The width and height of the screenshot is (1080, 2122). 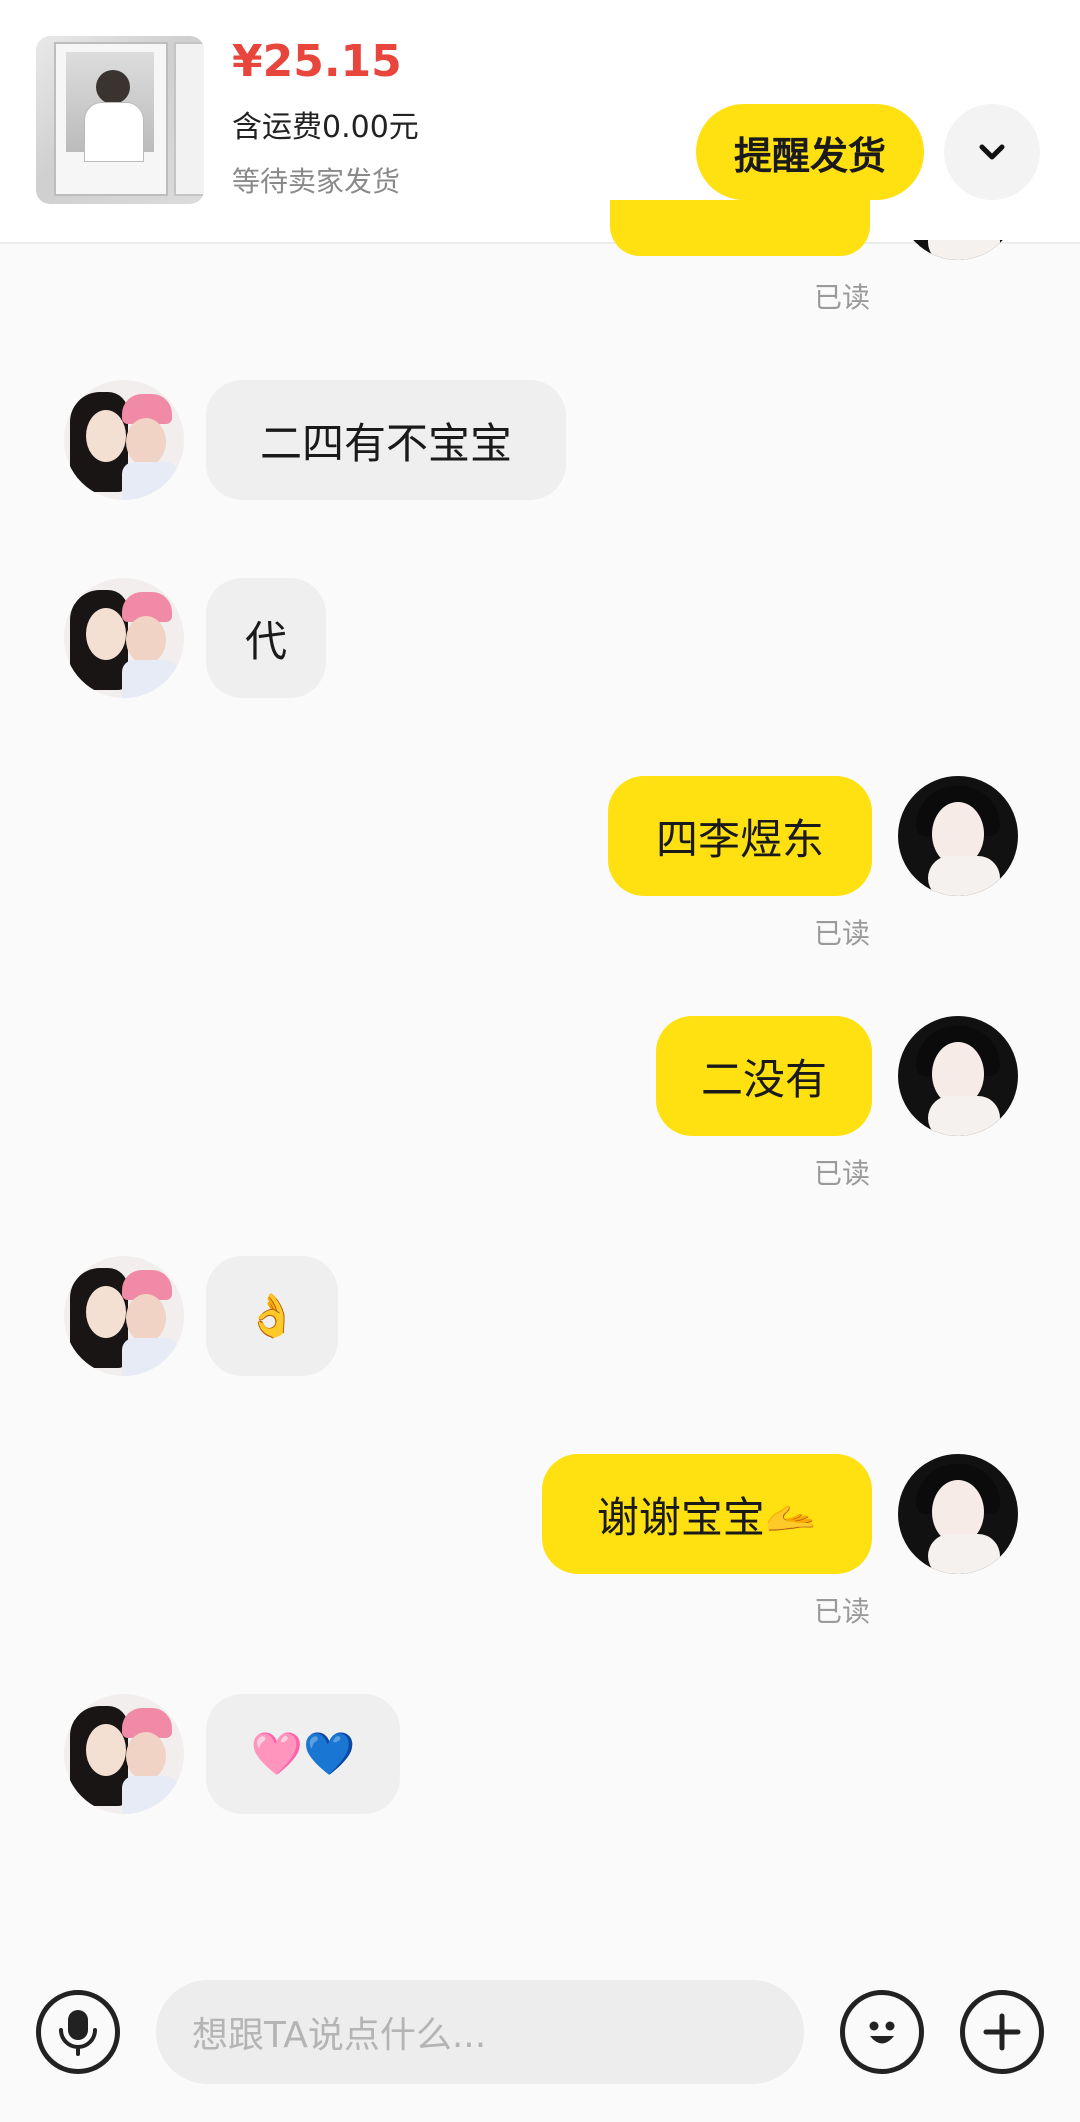 What do you see at coordinates (386, 440) in the screenshot?
I see `message-bubble: 二四有不宝宝` at bounding box center [386, 440].